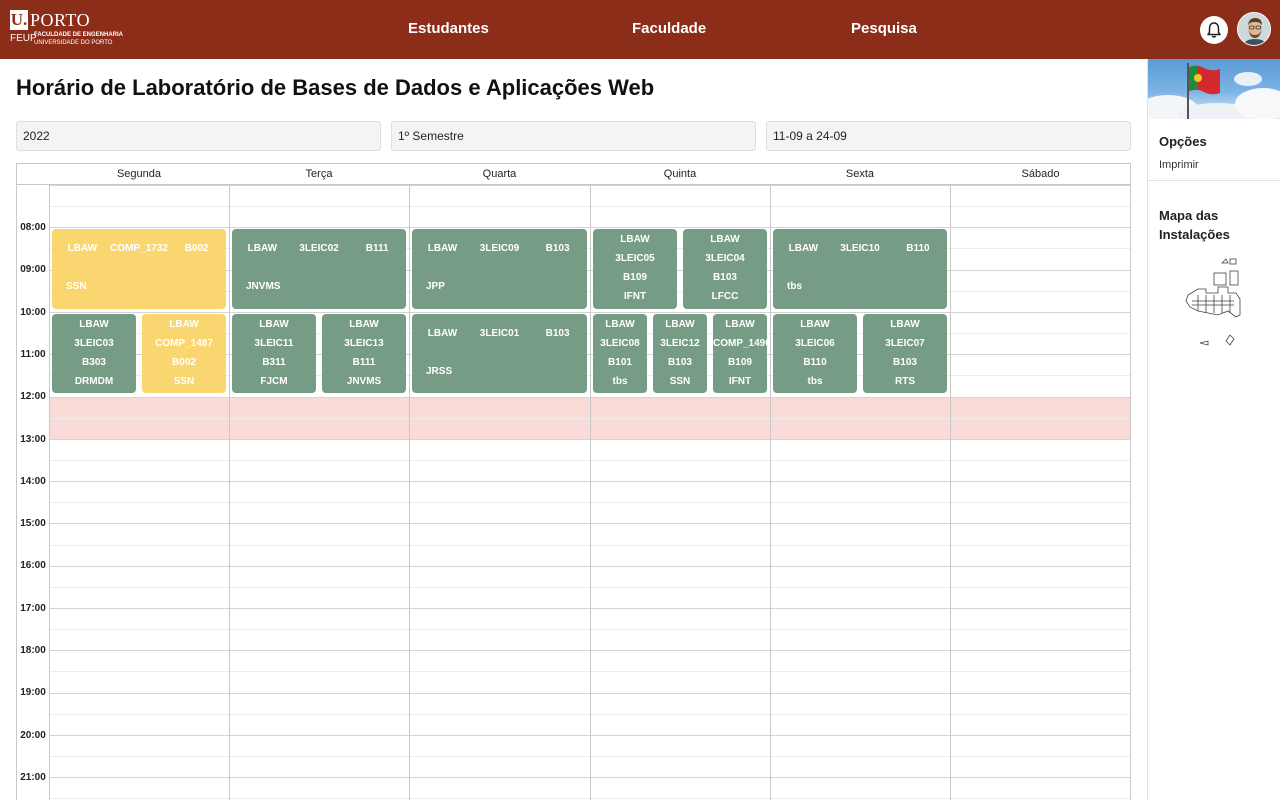  Describe the element at coordinates (364, 353) in the screenshot. I see `schedule-event: LBAW 3LEIC13 B111 JNVMS` at that location.